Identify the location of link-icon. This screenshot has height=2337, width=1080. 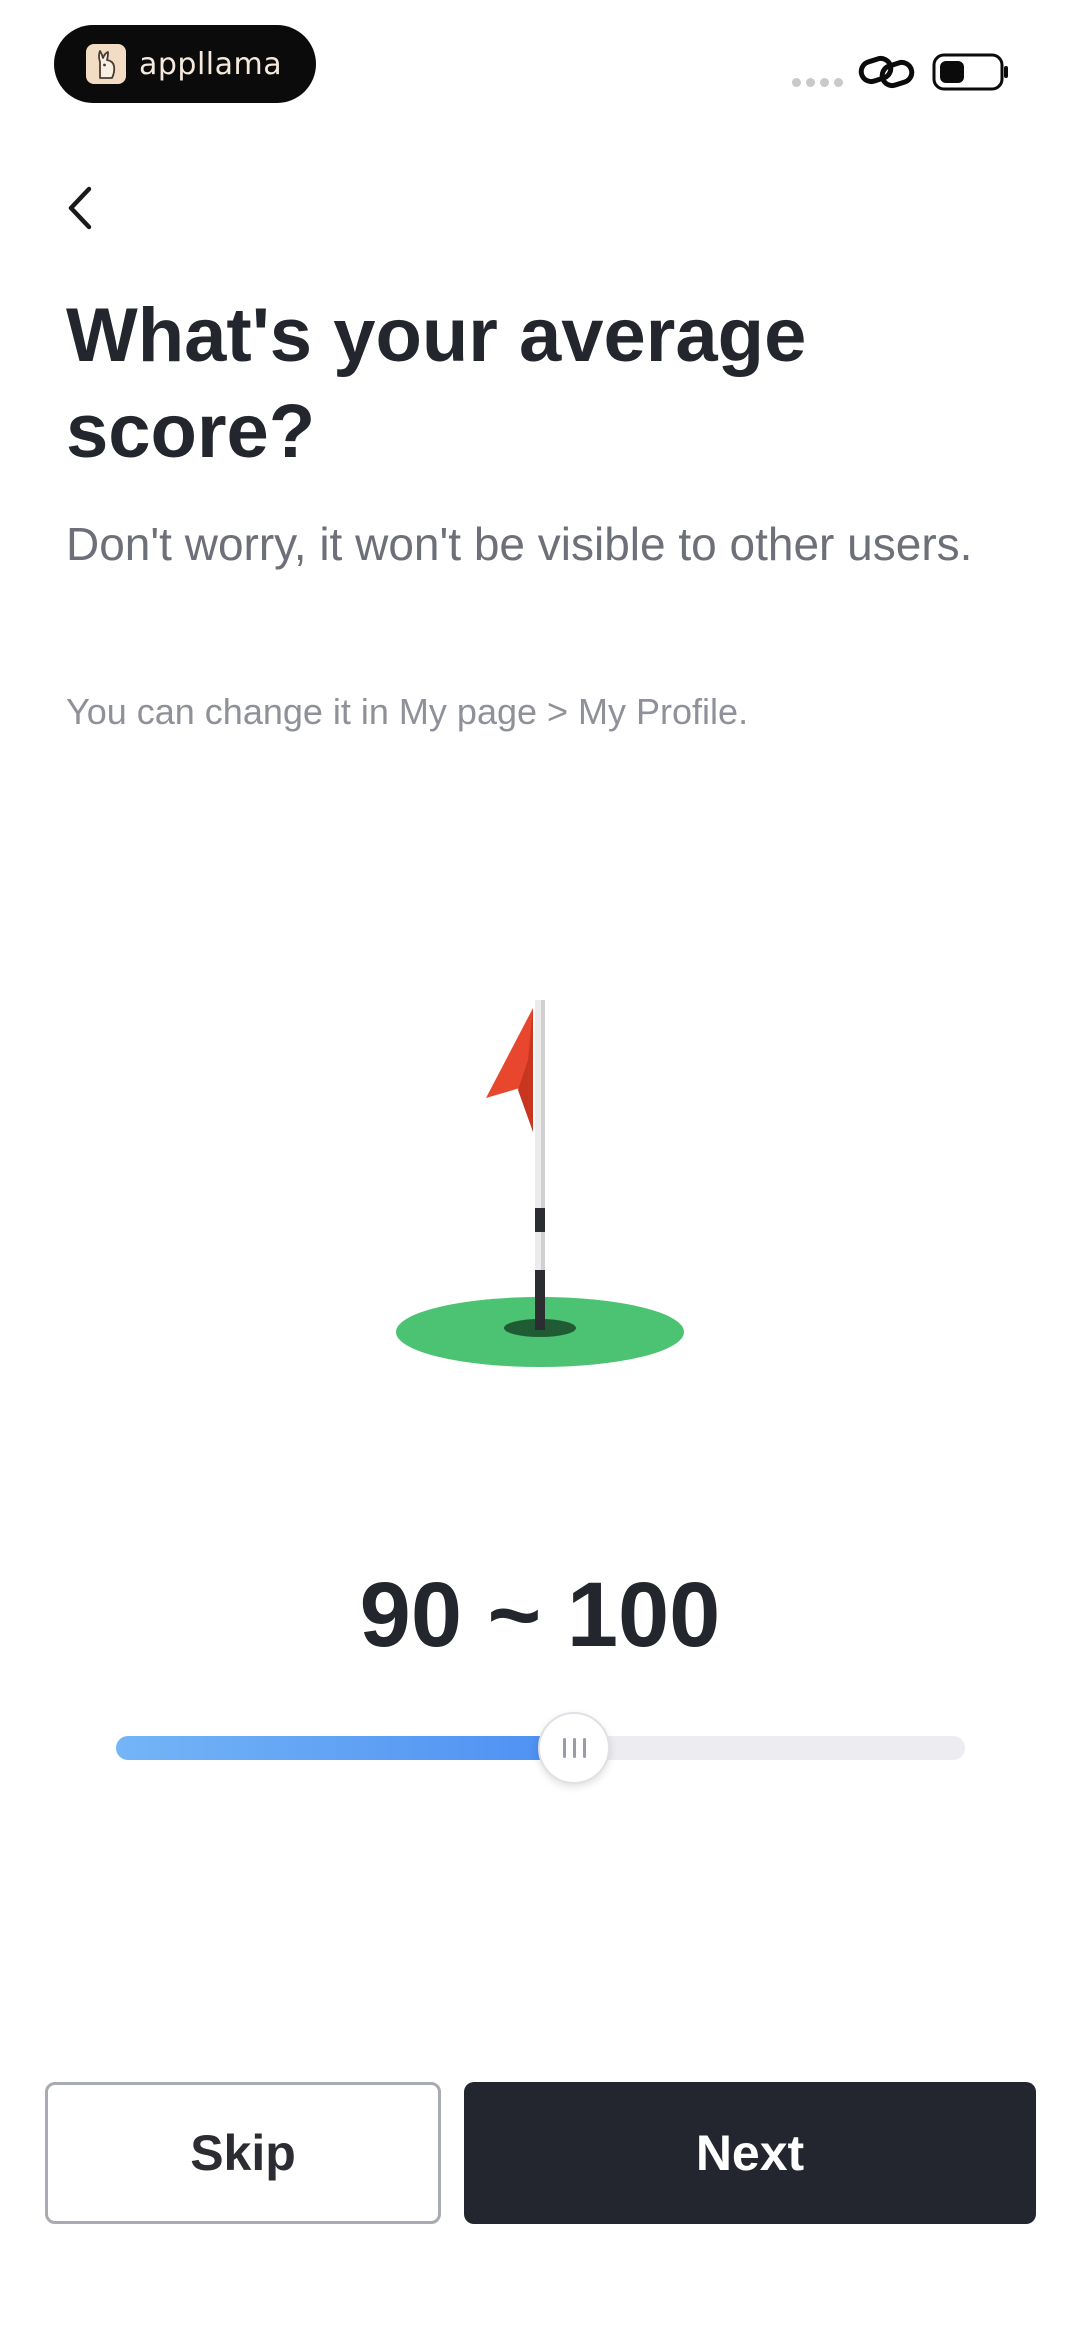
(886, 72).